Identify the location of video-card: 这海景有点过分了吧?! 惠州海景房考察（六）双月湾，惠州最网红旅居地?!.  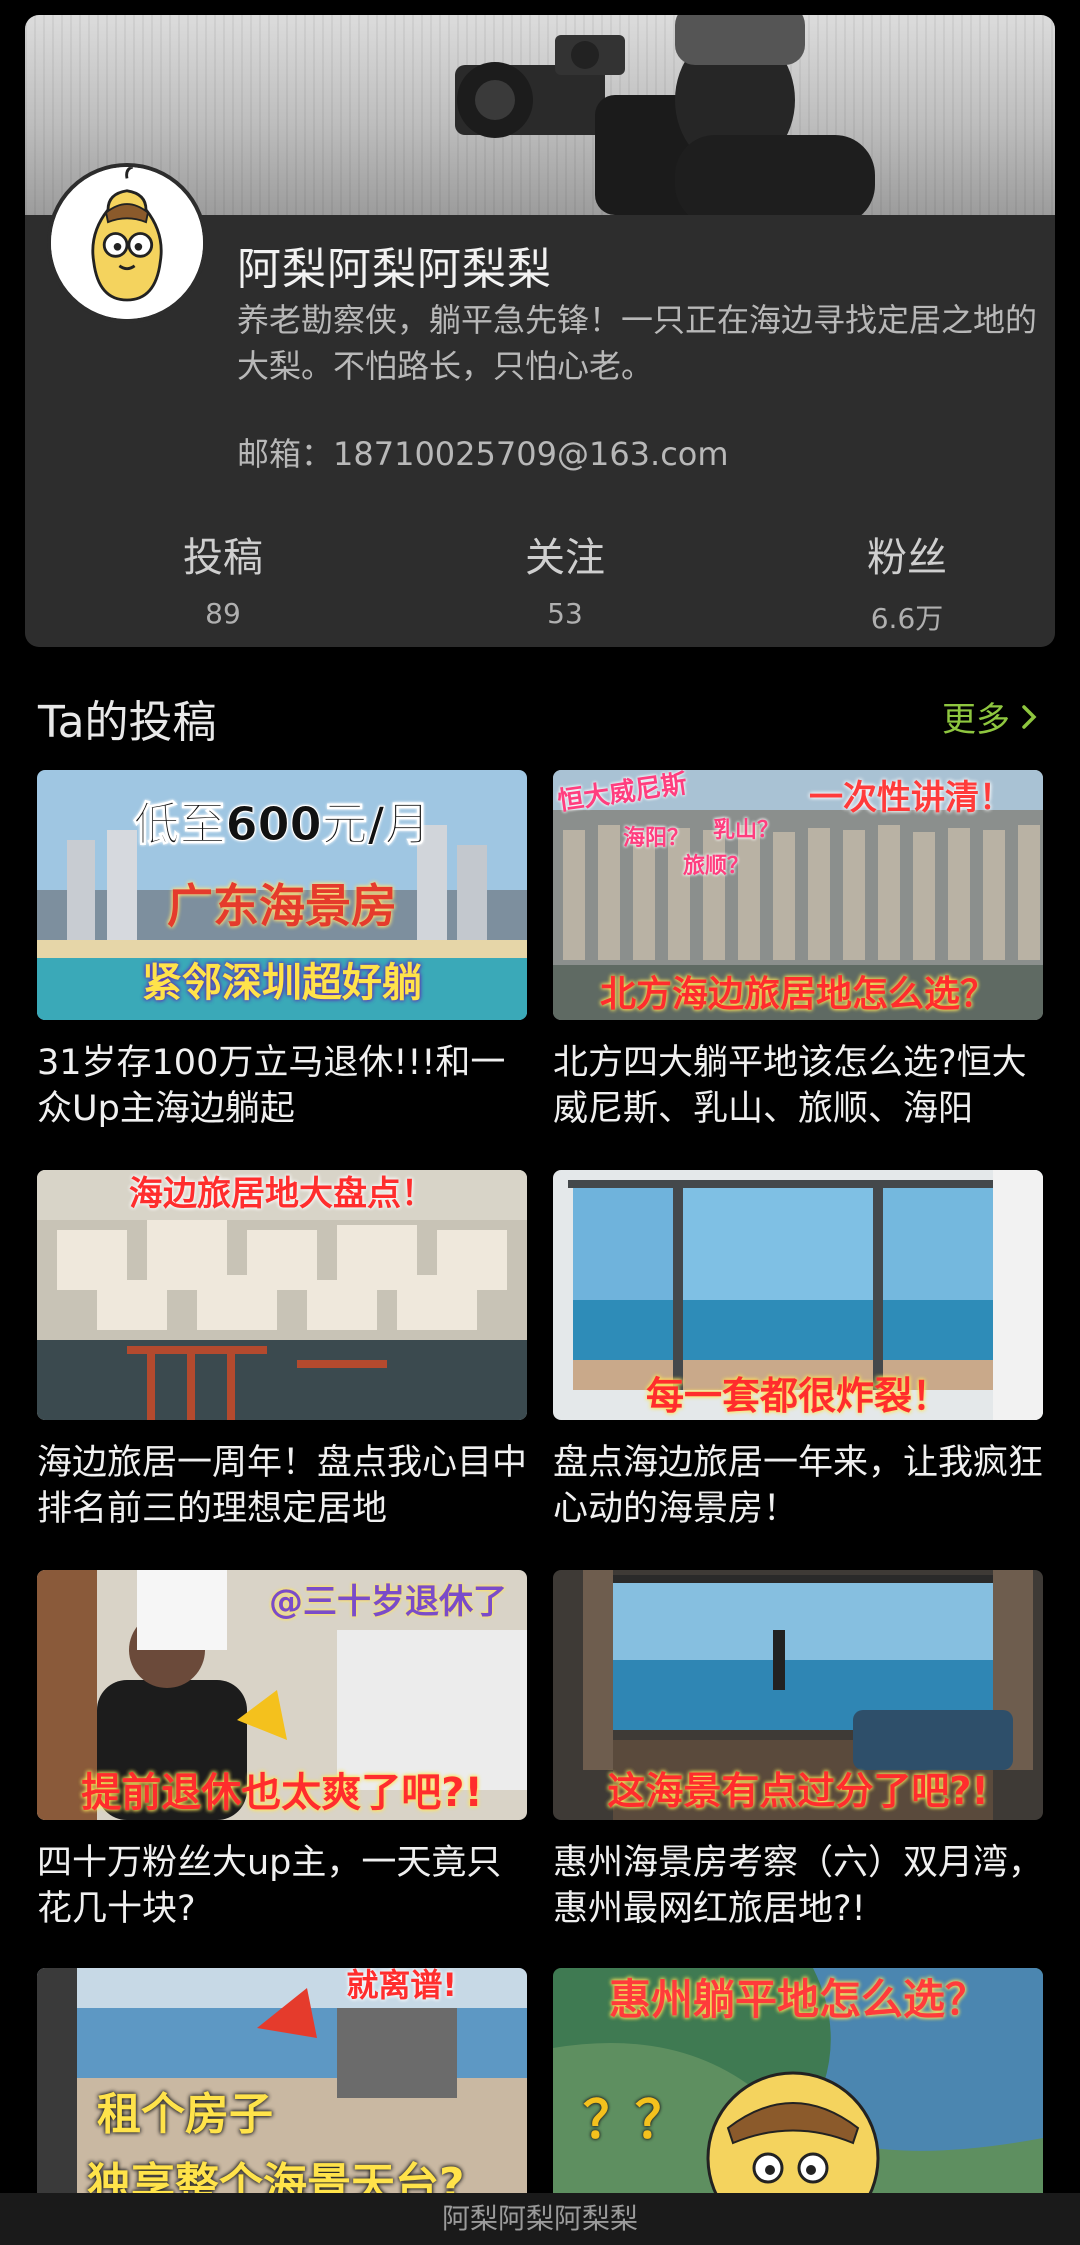
(798, 1751).